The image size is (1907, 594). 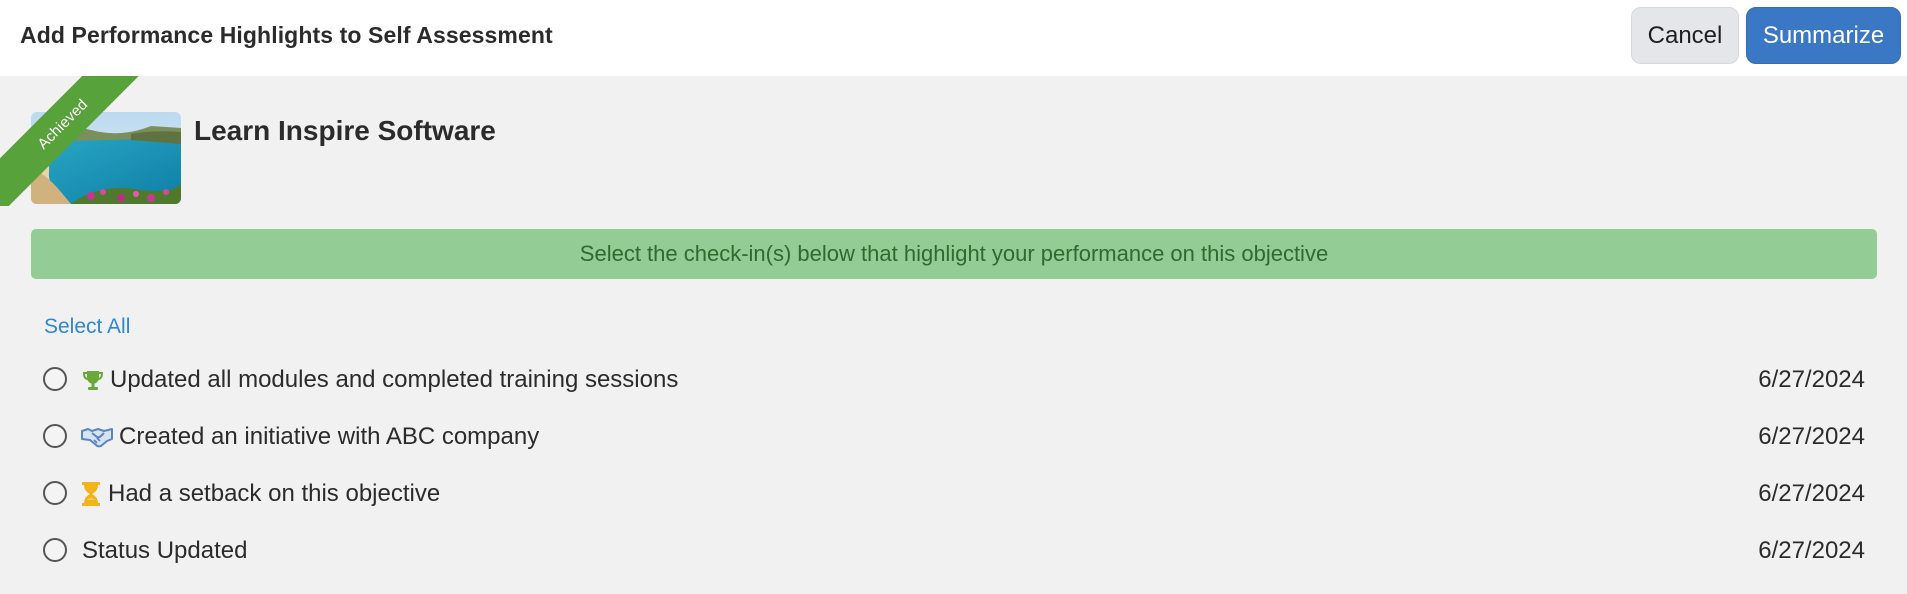 I want to click on achieved-ribbon: Achieved, so click(x=75, y=141).